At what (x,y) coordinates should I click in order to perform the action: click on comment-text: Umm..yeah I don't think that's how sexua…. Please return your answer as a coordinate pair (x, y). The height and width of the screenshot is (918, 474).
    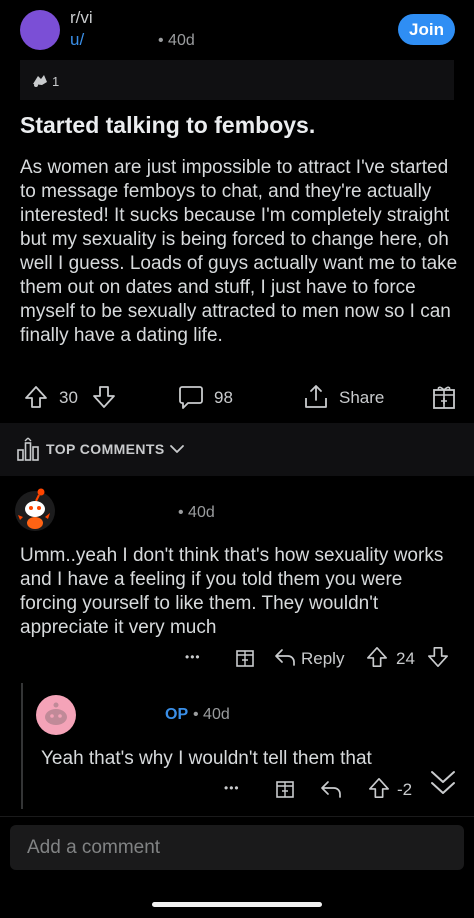
    Looking at the image, I should click on (232, 591).